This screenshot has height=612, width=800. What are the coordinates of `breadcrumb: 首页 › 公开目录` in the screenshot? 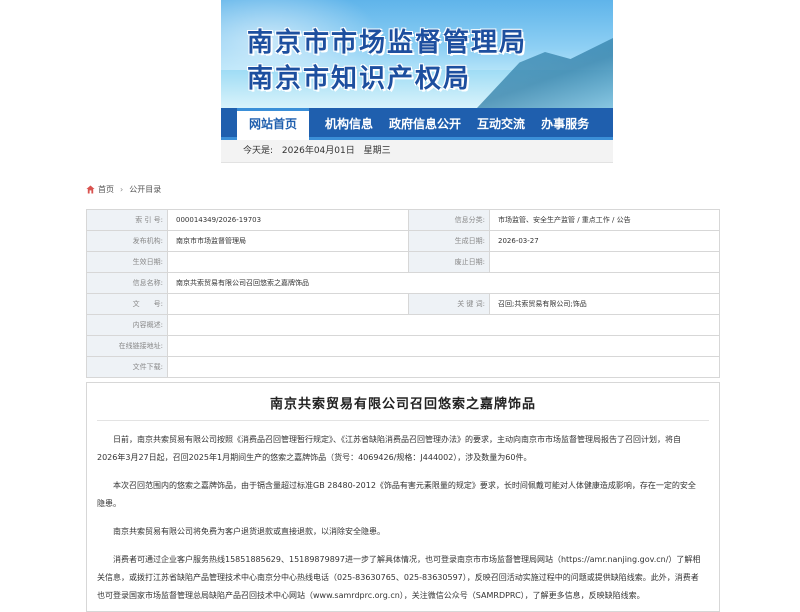 It's located at (123, 189).